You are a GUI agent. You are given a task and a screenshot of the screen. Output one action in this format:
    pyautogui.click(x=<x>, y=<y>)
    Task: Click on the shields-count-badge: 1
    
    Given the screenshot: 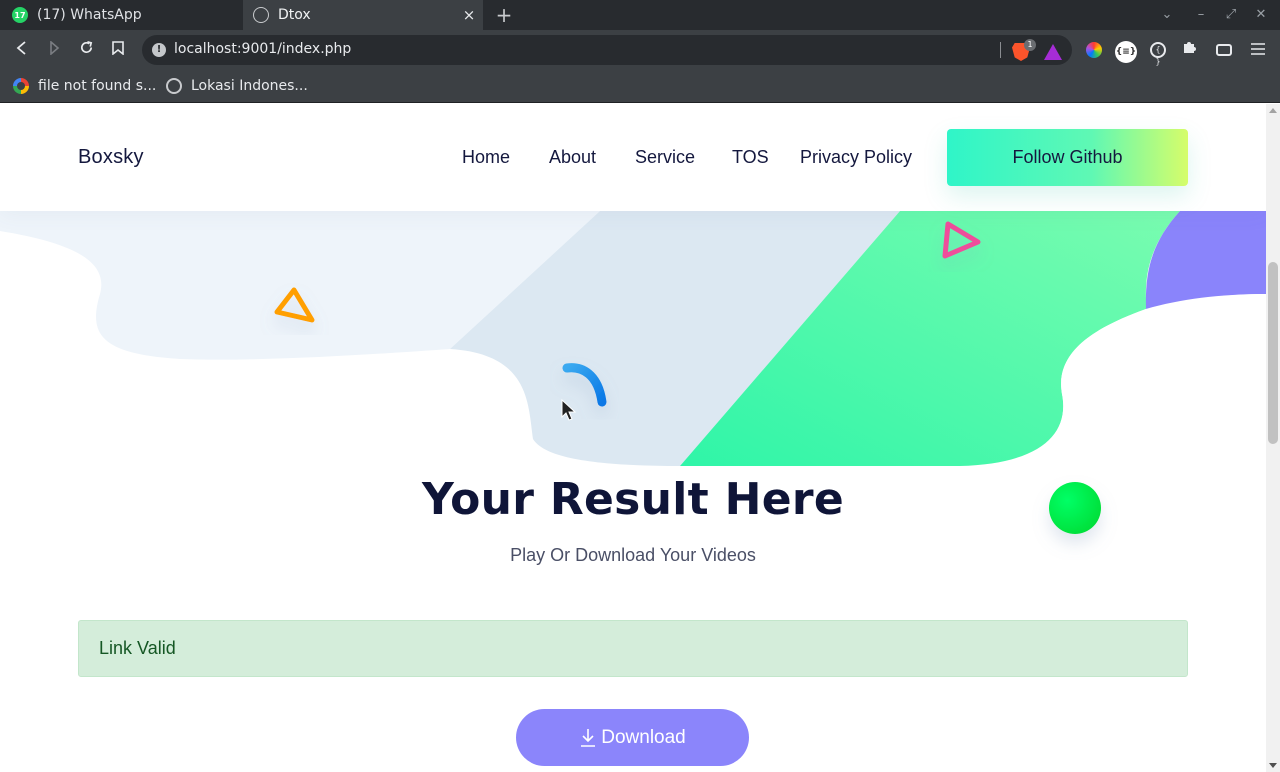 What is the action you would take?
    pyautogui.click(x=1030, y=45)
    